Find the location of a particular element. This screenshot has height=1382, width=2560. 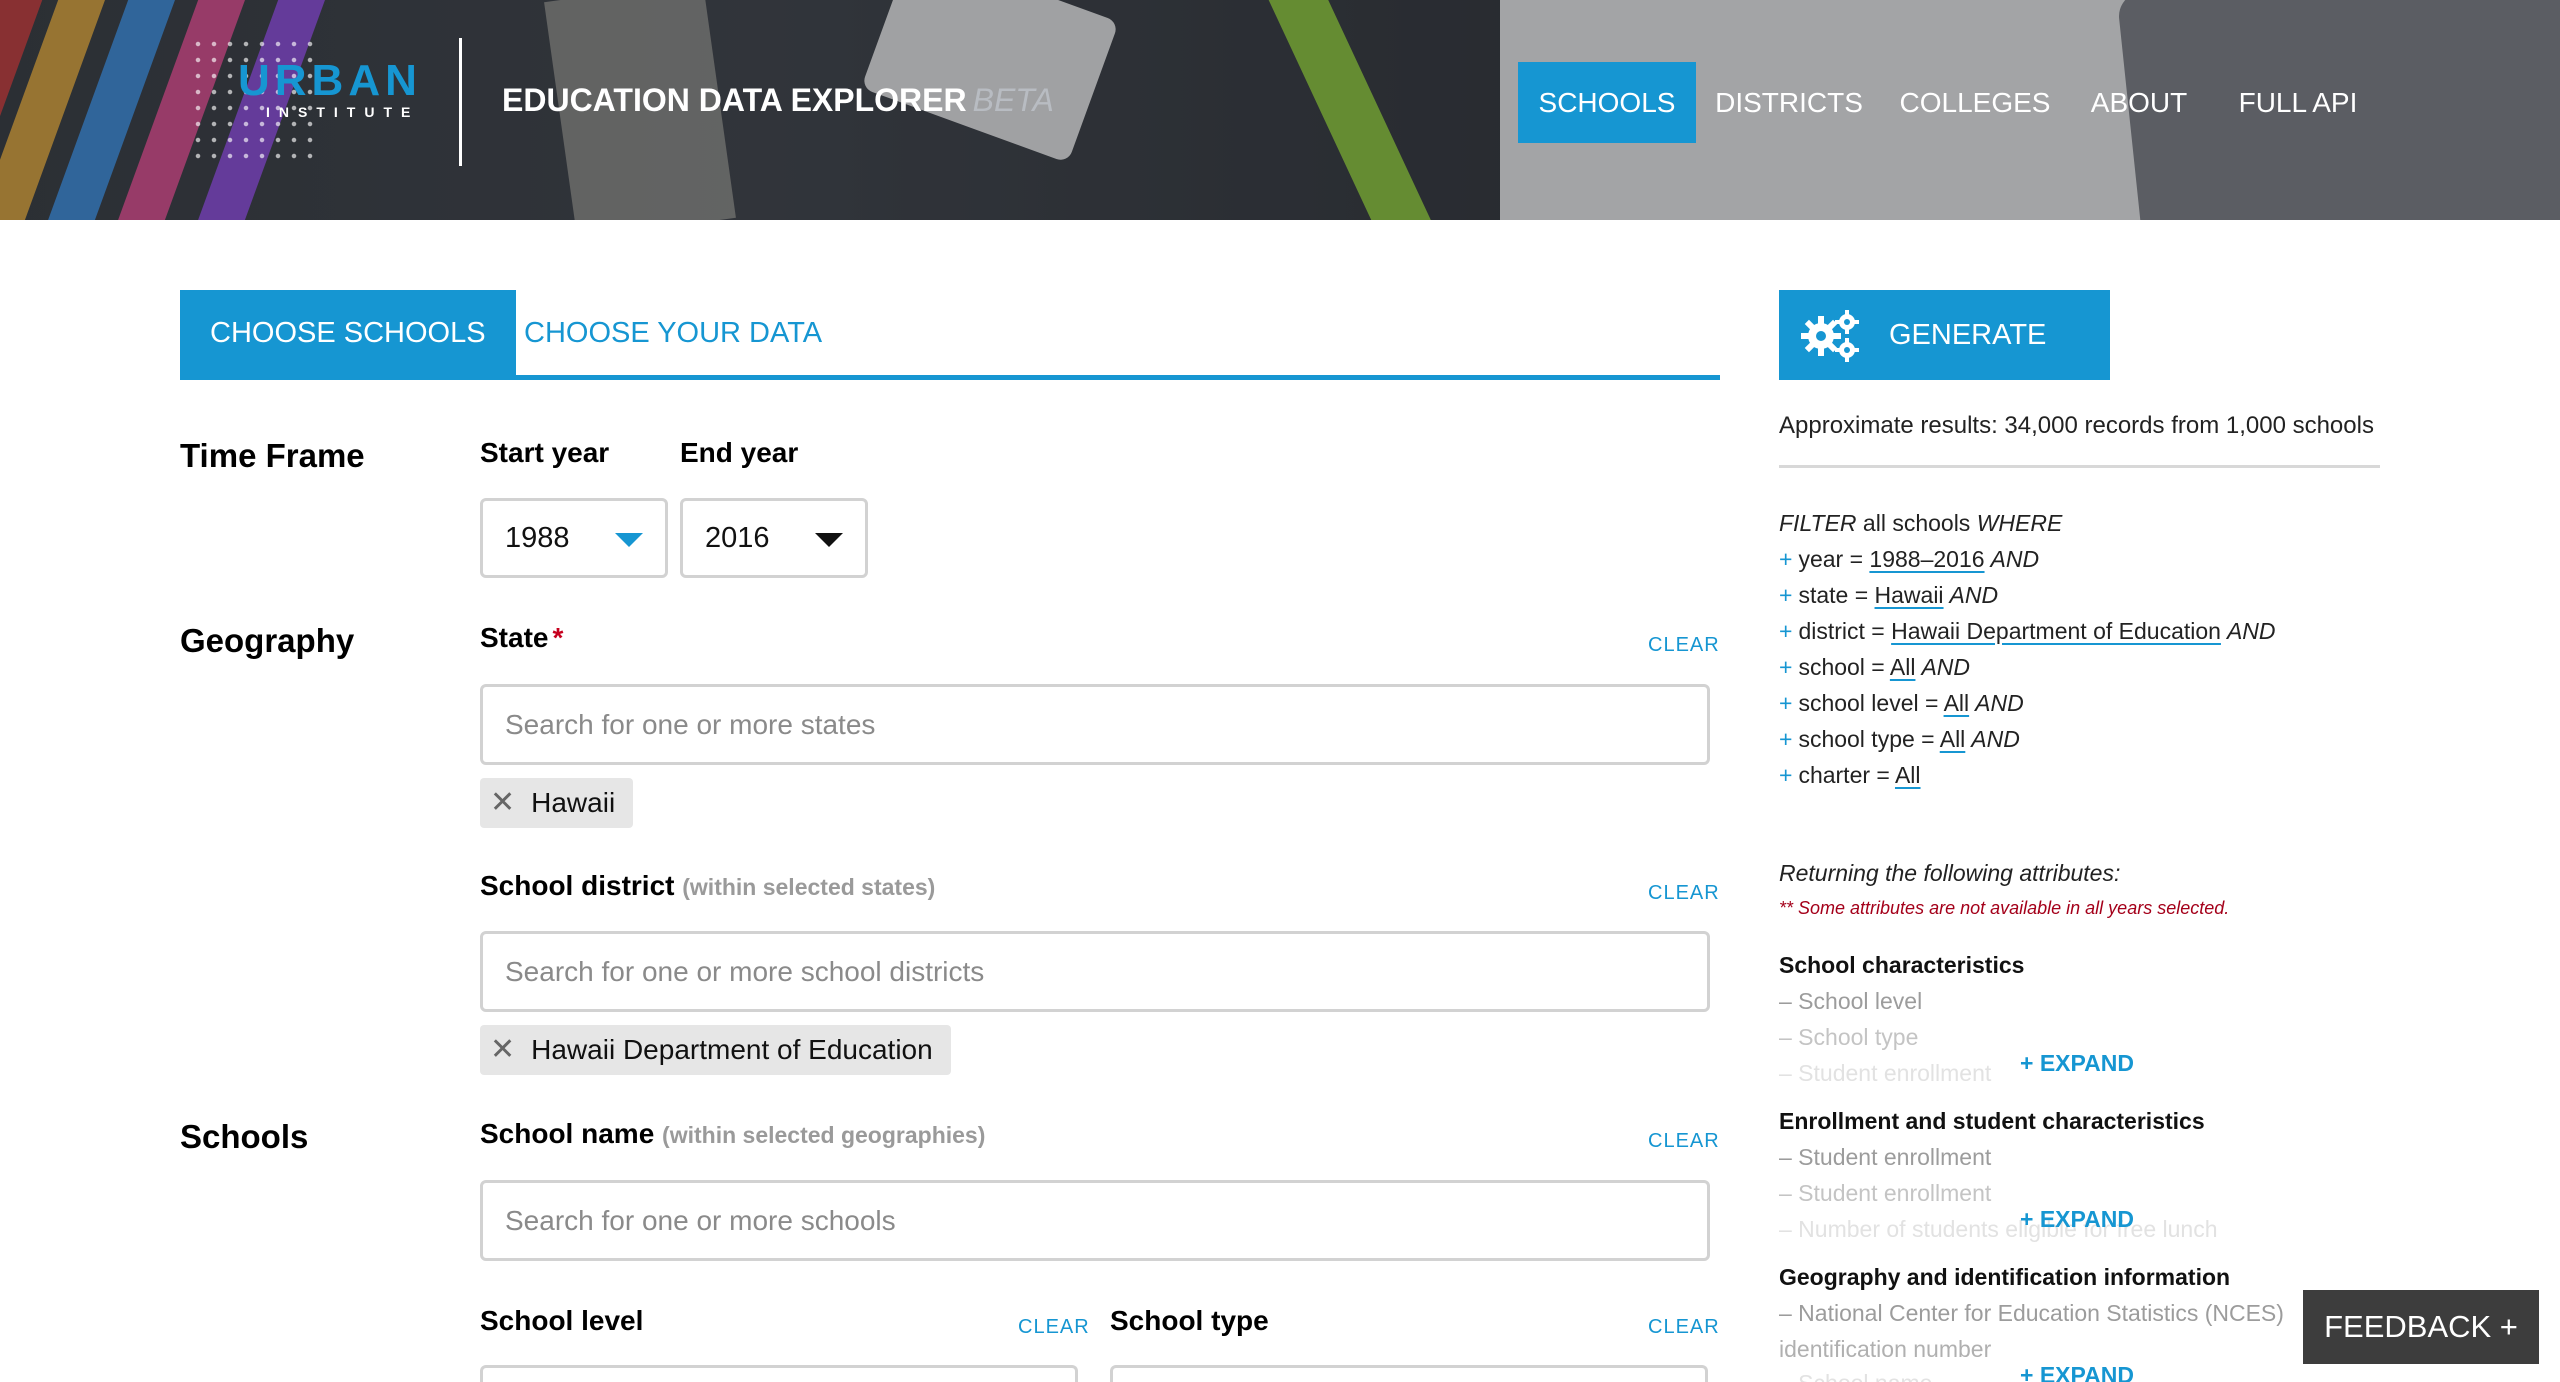

district-search-input is located at coordinates (1095, 971).